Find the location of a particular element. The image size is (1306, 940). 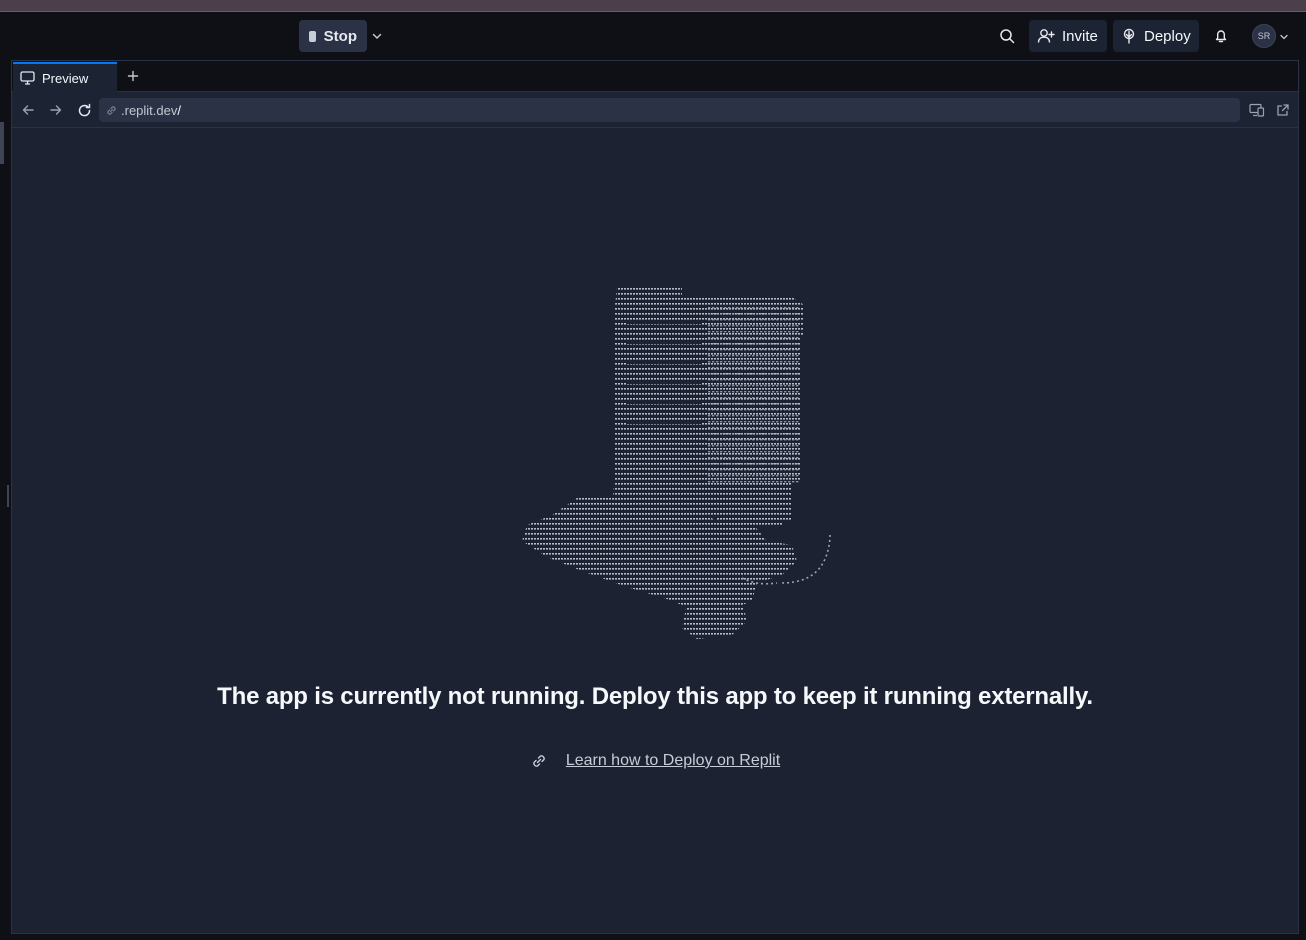

reload-icon is located at coordinates (84, 109).